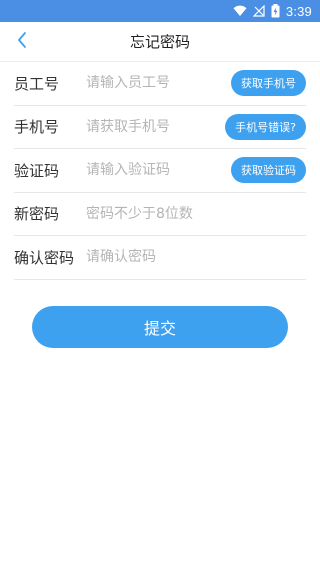  I want to click on wifi-icon, so click(240, 11).